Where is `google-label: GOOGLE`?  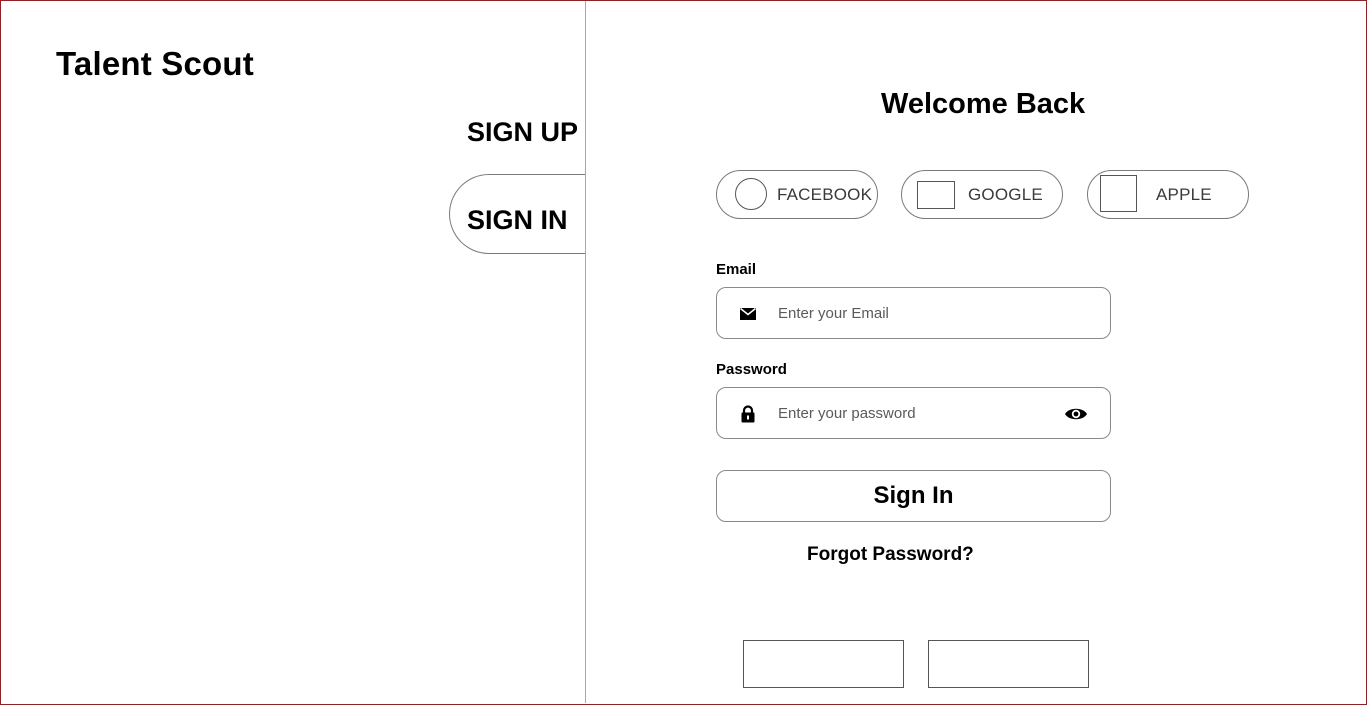
google-label: GOOGLE is located at coordinates (1005, 194).